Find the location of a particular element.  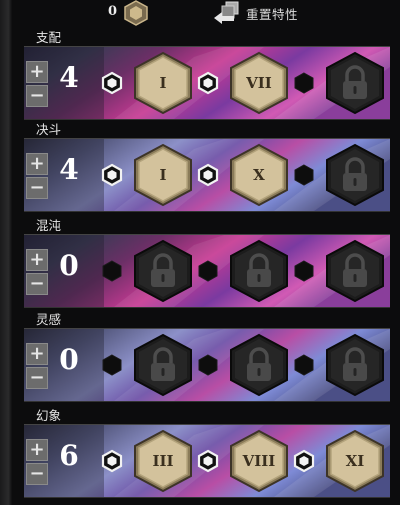

reset-arrow-icon is located at coordinates (226, 12).